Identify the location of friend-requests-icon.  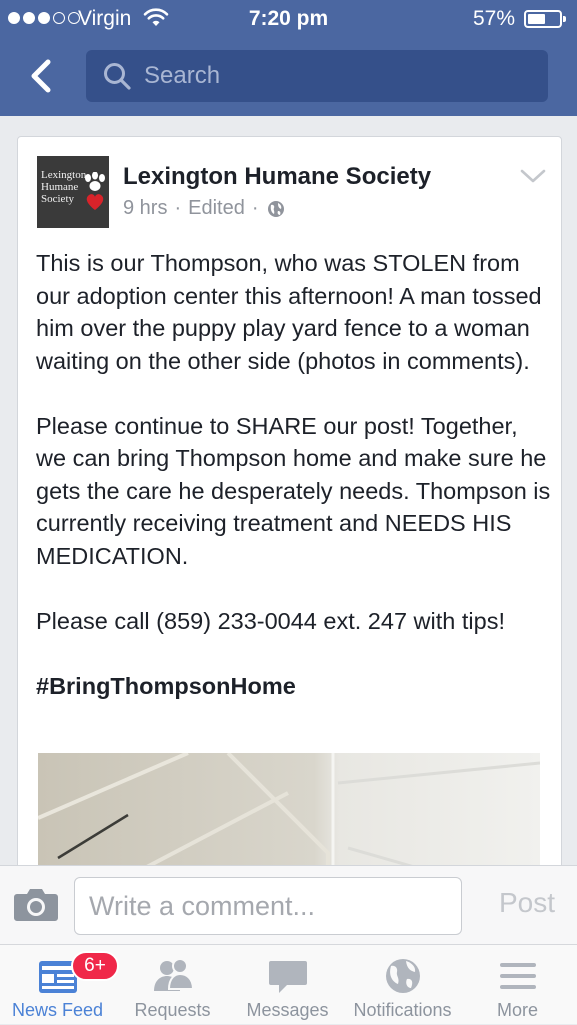
(173, 974).